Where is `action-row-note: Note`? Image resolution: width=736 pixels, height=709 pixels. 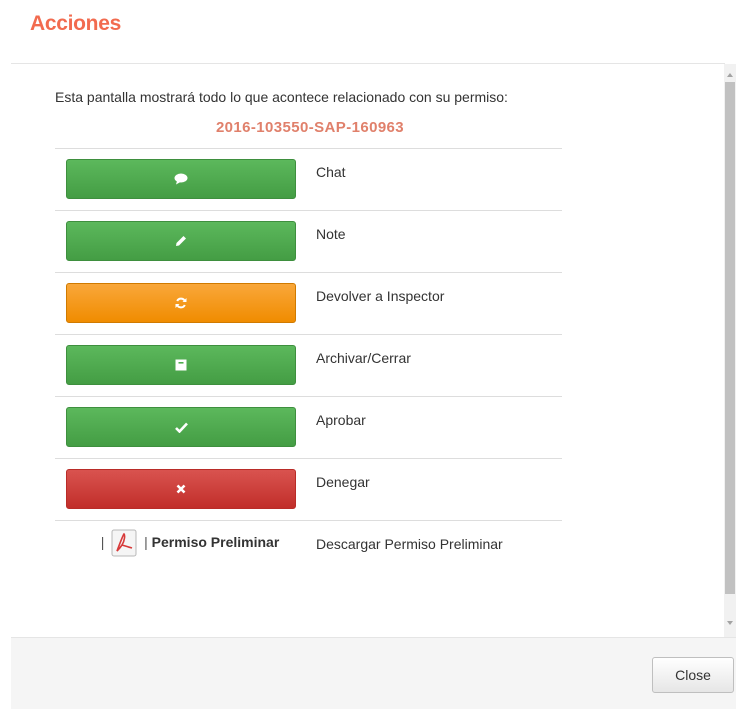
action-row-note: Note is located at coordinates (308, 242).